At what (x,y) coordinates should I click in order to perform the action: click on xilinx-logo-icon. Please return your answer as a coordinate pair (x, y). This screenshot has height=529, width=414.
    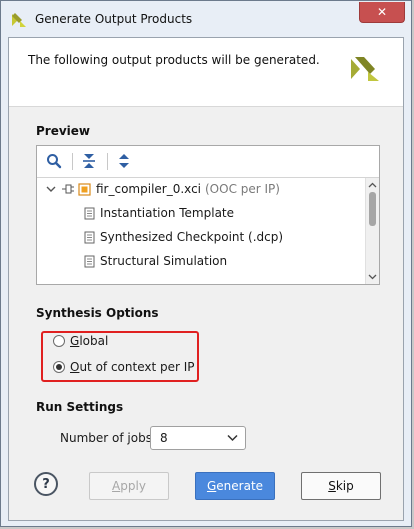
    Looking at the image, I should click on (365, 69).